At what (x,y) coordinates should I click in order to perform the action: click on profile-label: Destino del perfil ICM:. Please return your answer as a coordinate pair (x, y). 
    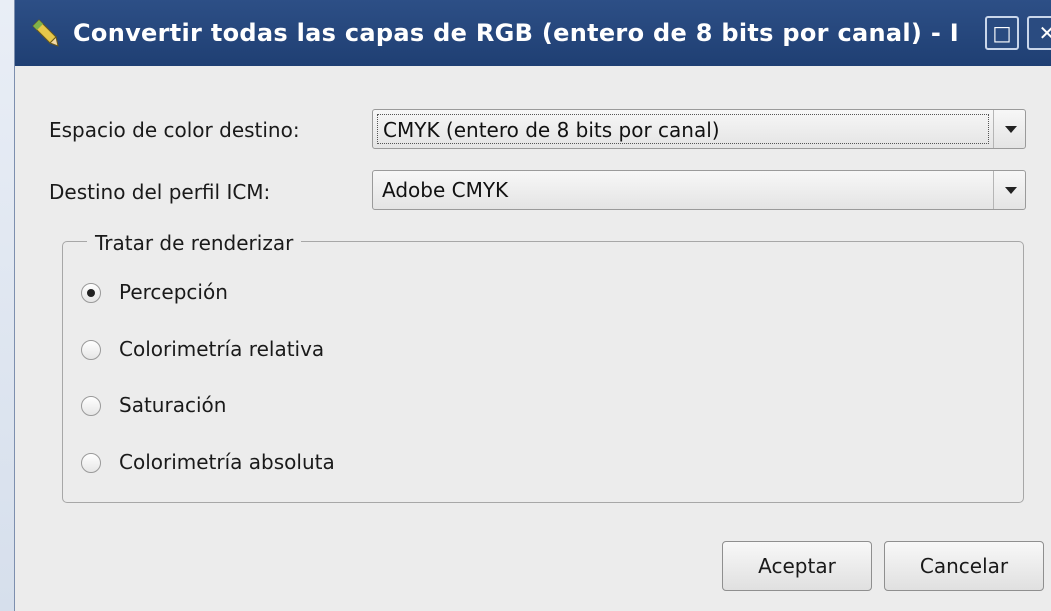
    Looking at the image, I should click on (160, 192).